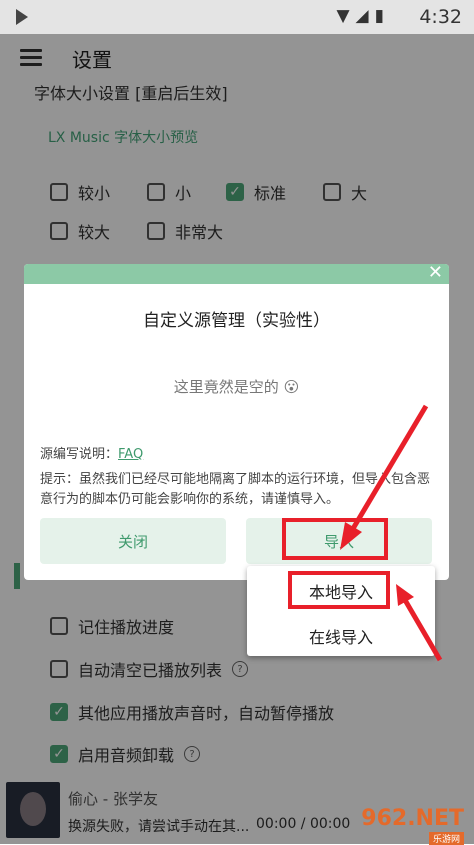 This screenshot has width=474, height=845. Describe the element at coordinates (384, 477) in the screenshot. I see `arrow-to-import` at that location.